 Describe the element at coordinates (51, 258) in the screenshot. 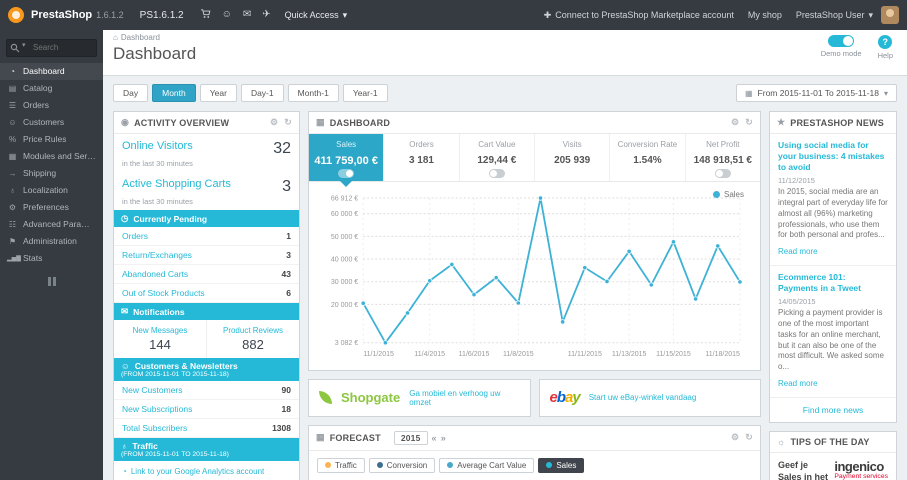

I see `sidebar-item-stats: ▂▅▇ Stats` at that location.